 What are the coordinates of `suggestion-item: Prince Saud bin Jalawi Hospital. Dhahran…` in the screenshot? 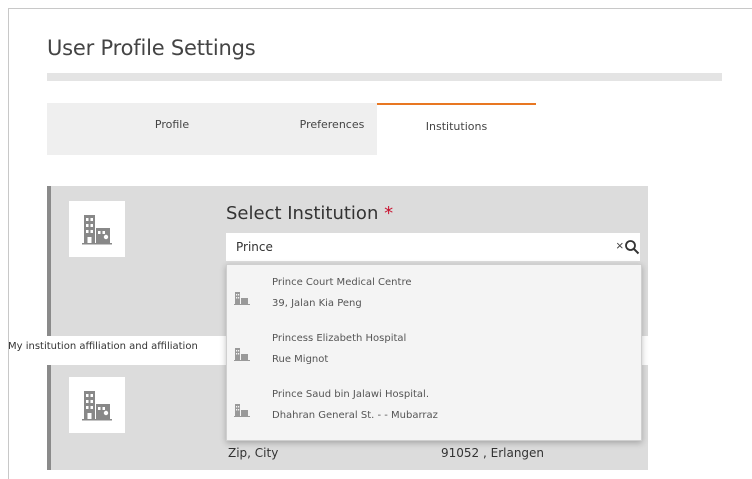 It's located at (434, 409).